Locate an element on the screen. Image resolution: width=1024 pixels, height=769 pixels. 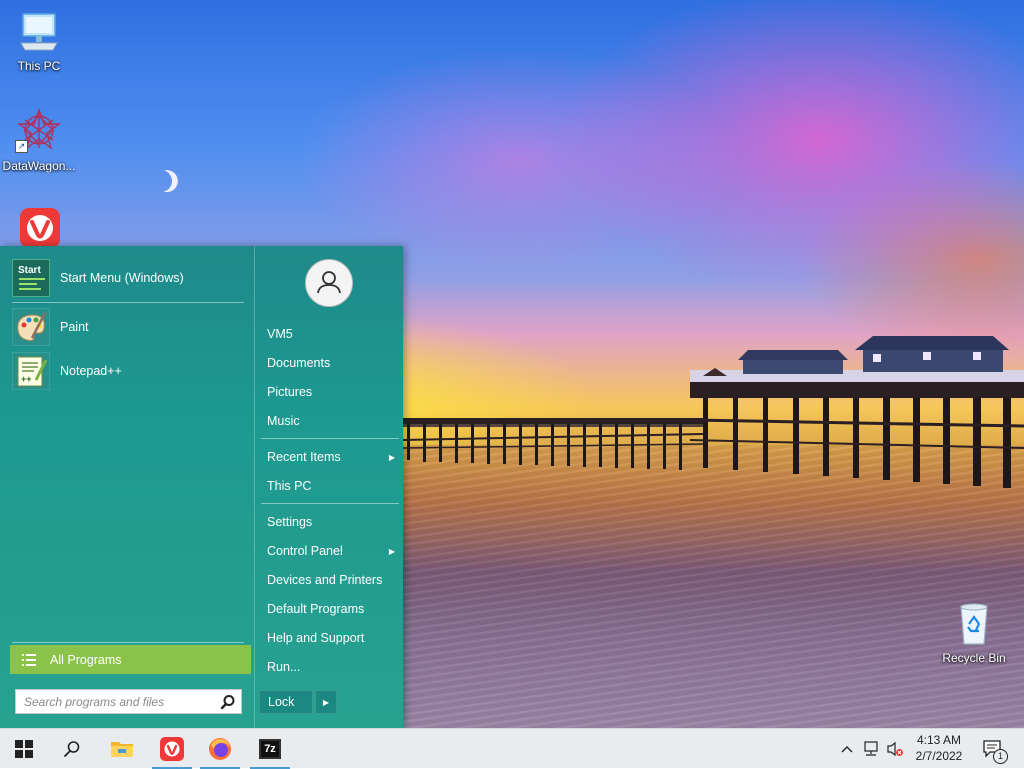
search-box is located at coordinates (128, 701).